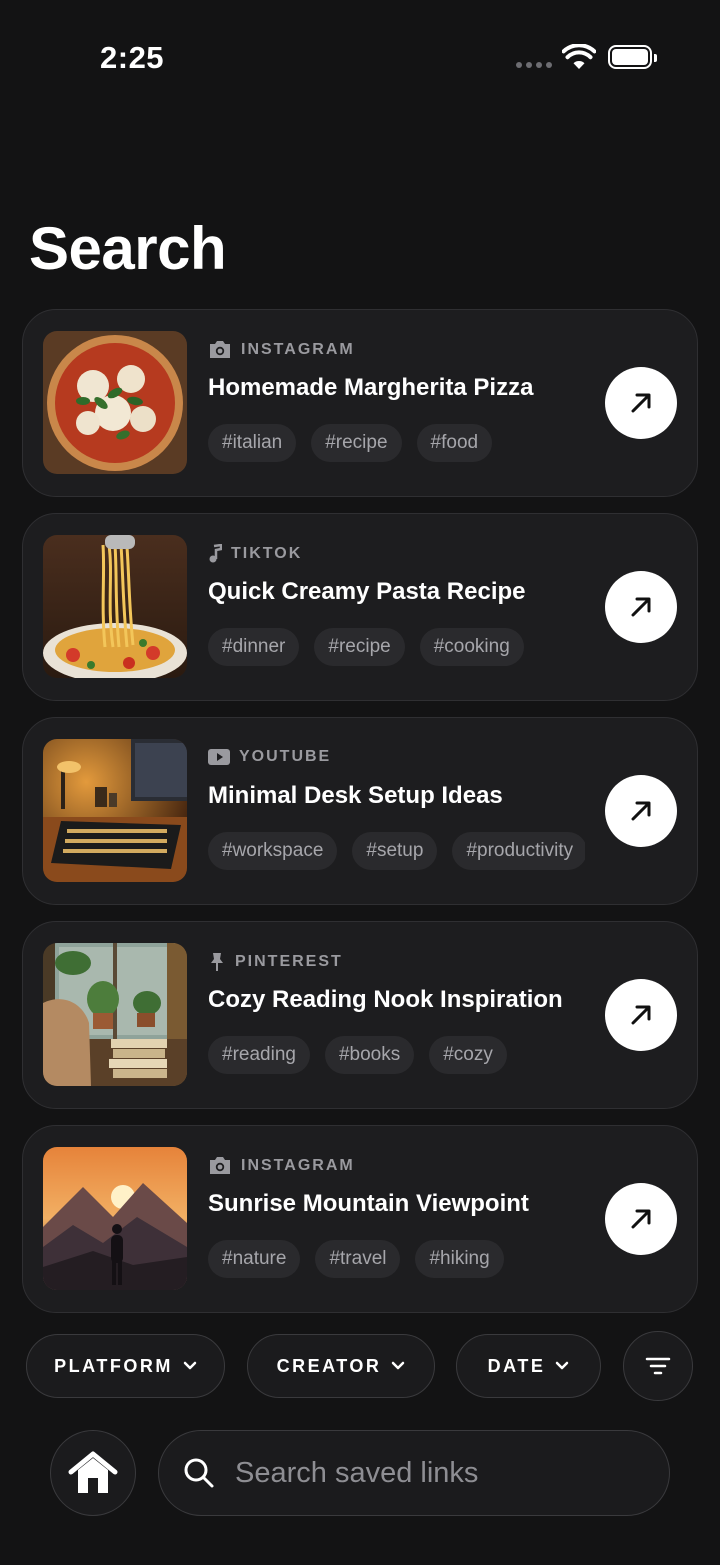 This screenshot has width=720, height=1565. I want to click on result-title: Minimal Desk Setup Ideas, so click(355, 796).